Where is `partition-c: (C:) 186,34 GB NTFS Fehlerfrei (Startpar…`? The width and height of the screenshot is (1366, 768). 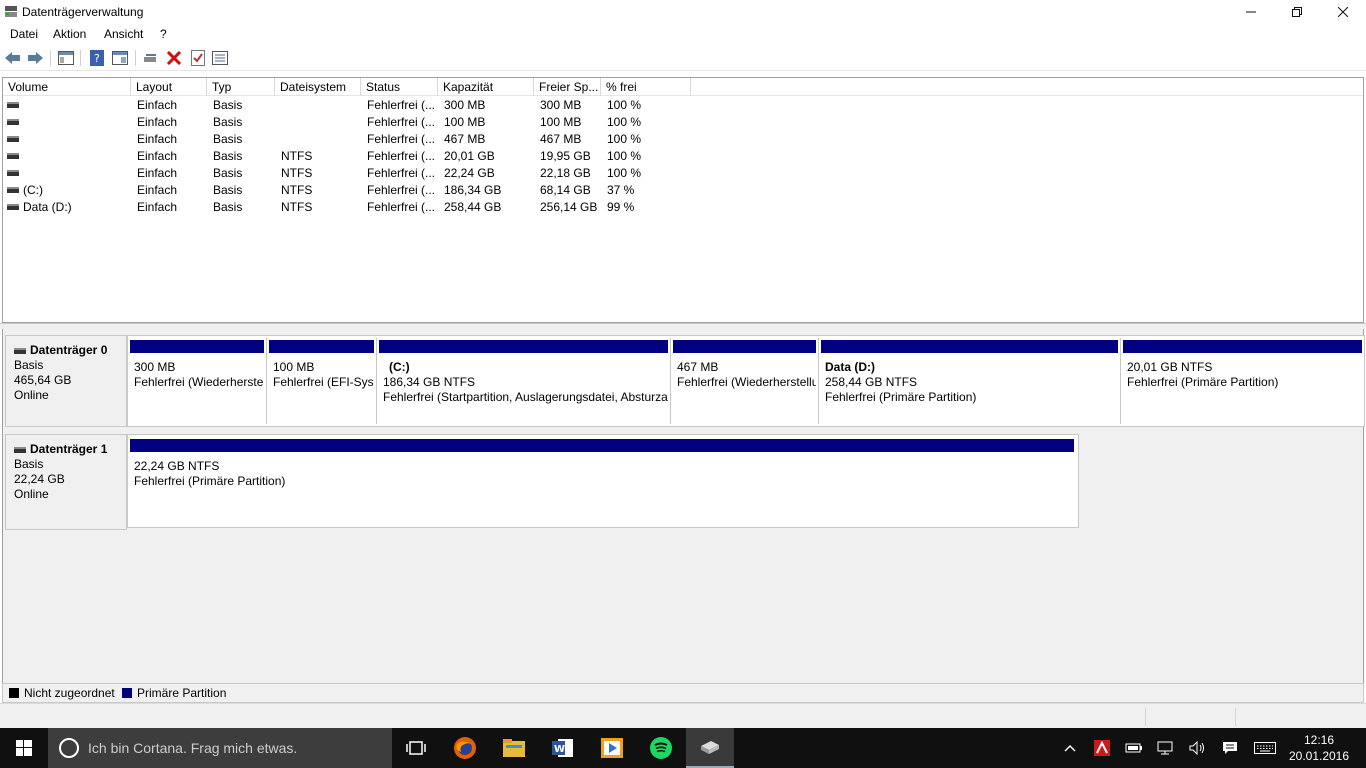
partition-c: (C:) 186,34 GB NTFS Fehlerfrei (Startpar… is located at coordinates (524, 381).